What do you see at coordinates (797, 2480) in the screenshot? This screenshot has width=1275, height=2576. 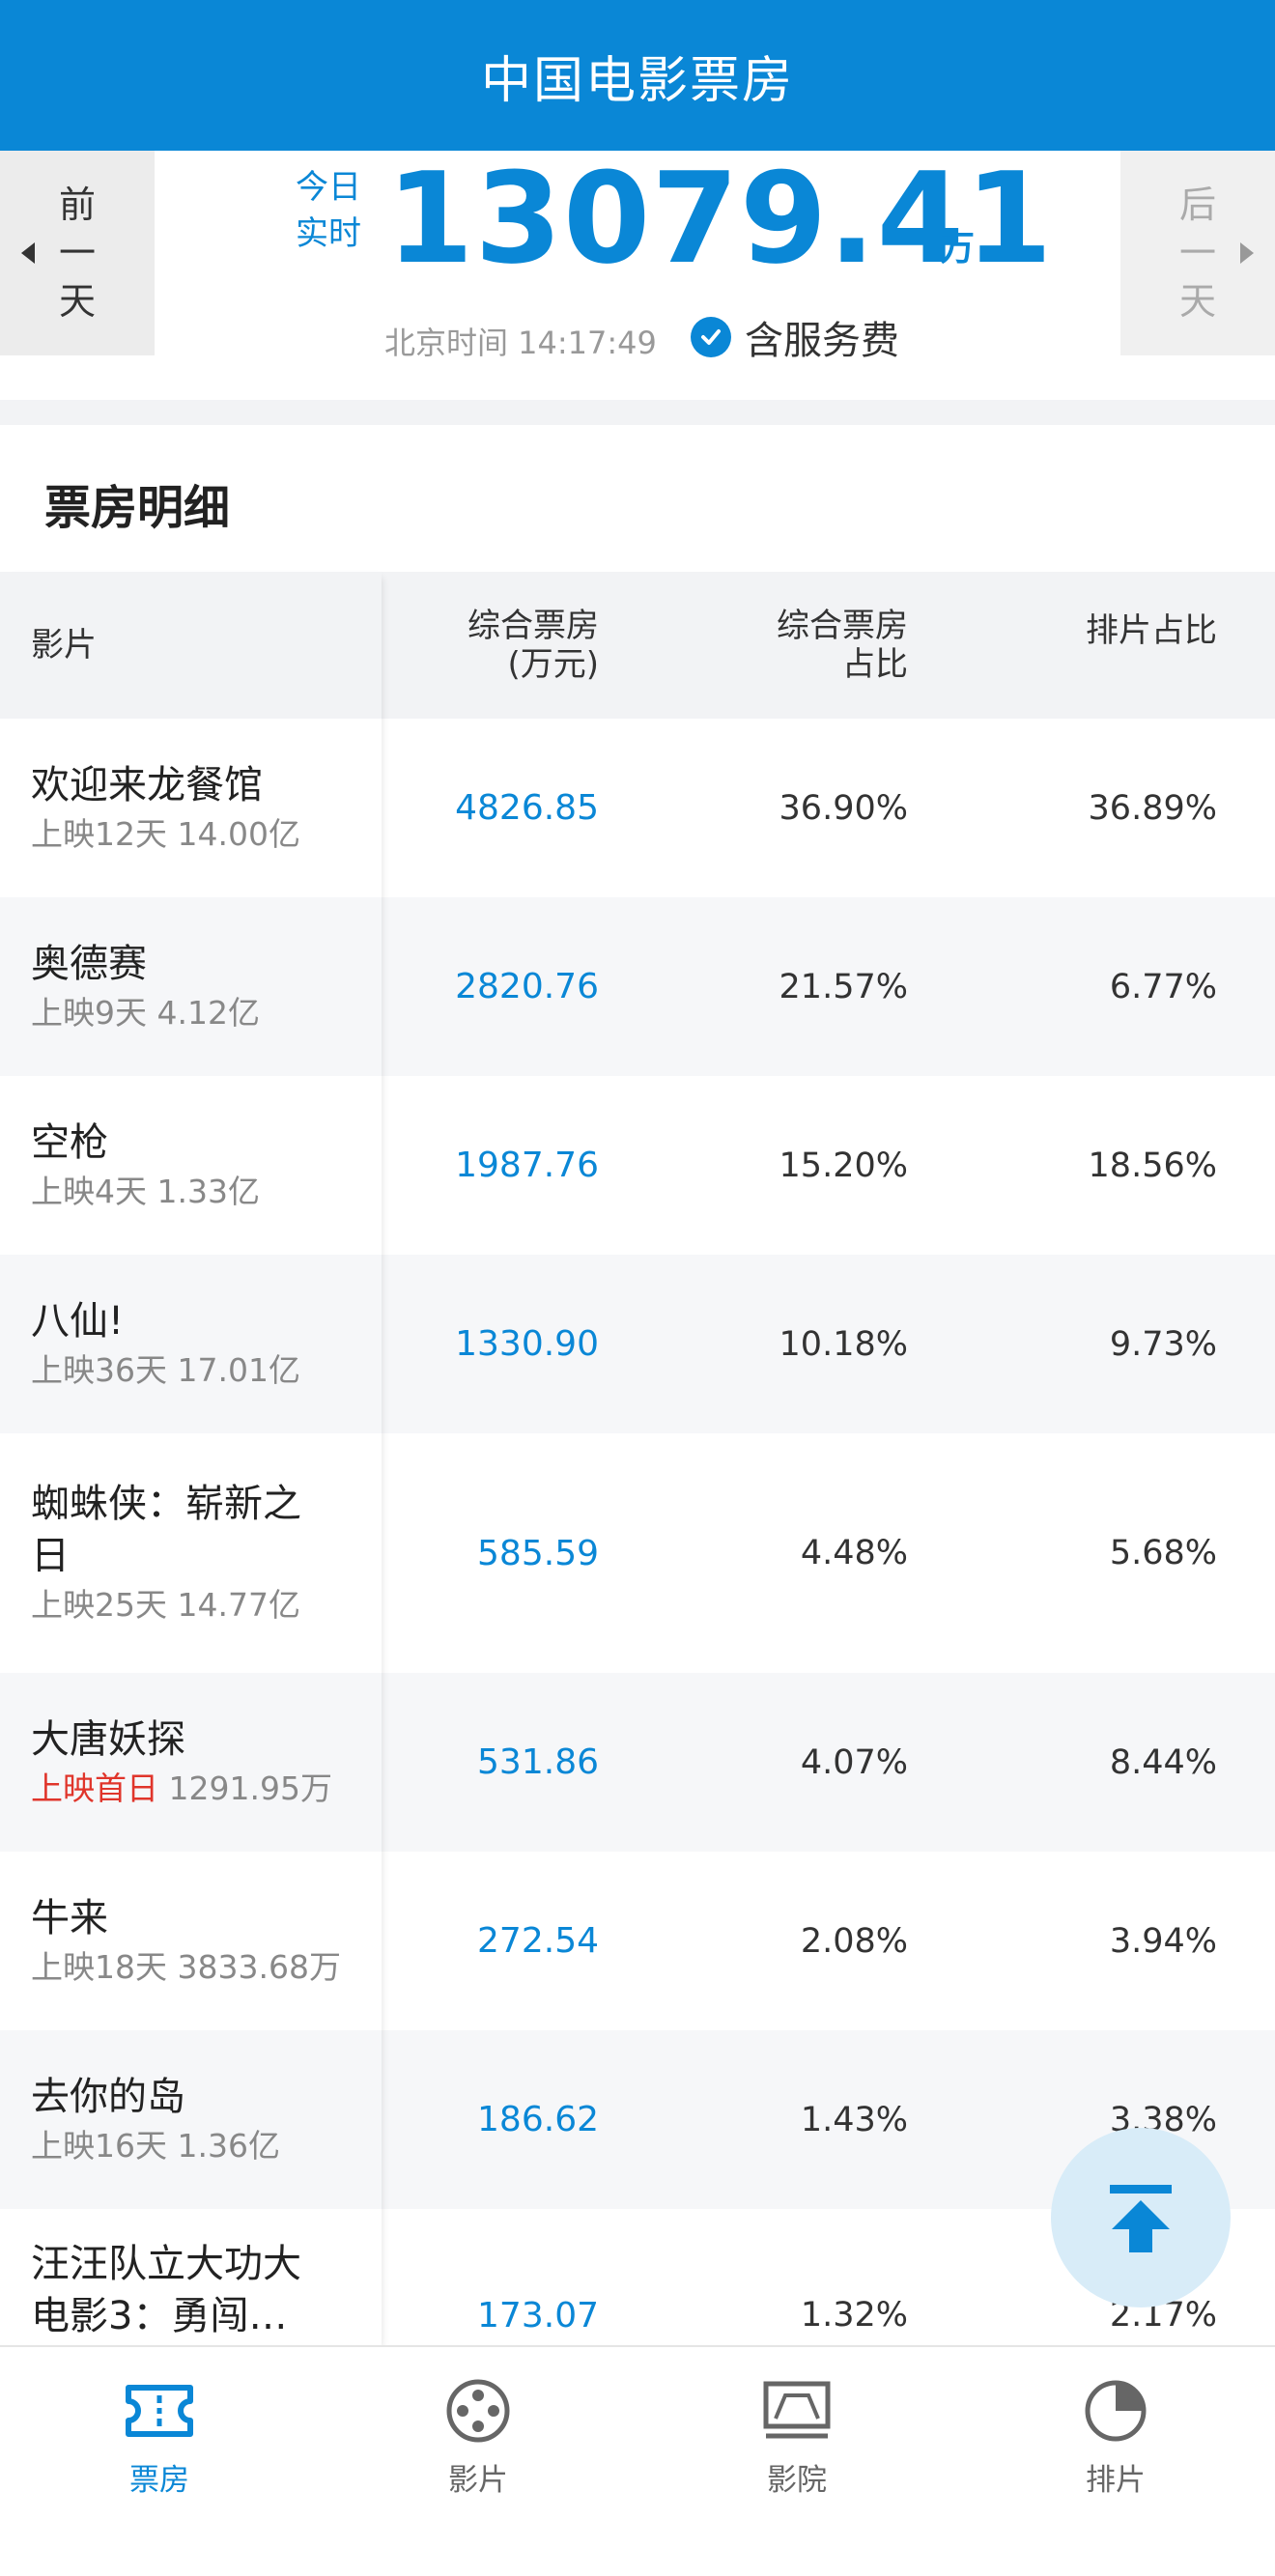 I see `tab-label: 影院` at bounding box center [797, 2480].